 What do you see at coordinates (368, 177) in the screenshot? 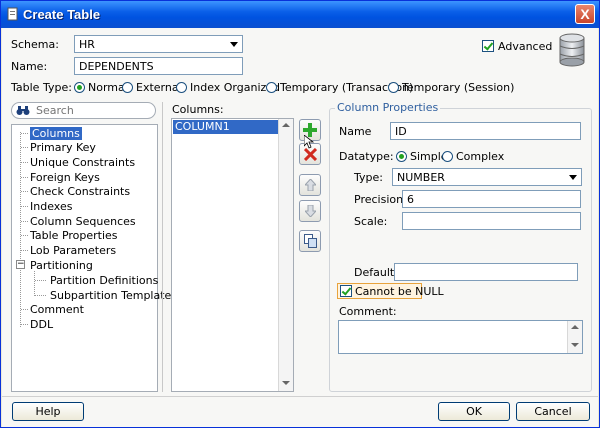
I see `type-label: Type:` at bounding box center [368, 177].